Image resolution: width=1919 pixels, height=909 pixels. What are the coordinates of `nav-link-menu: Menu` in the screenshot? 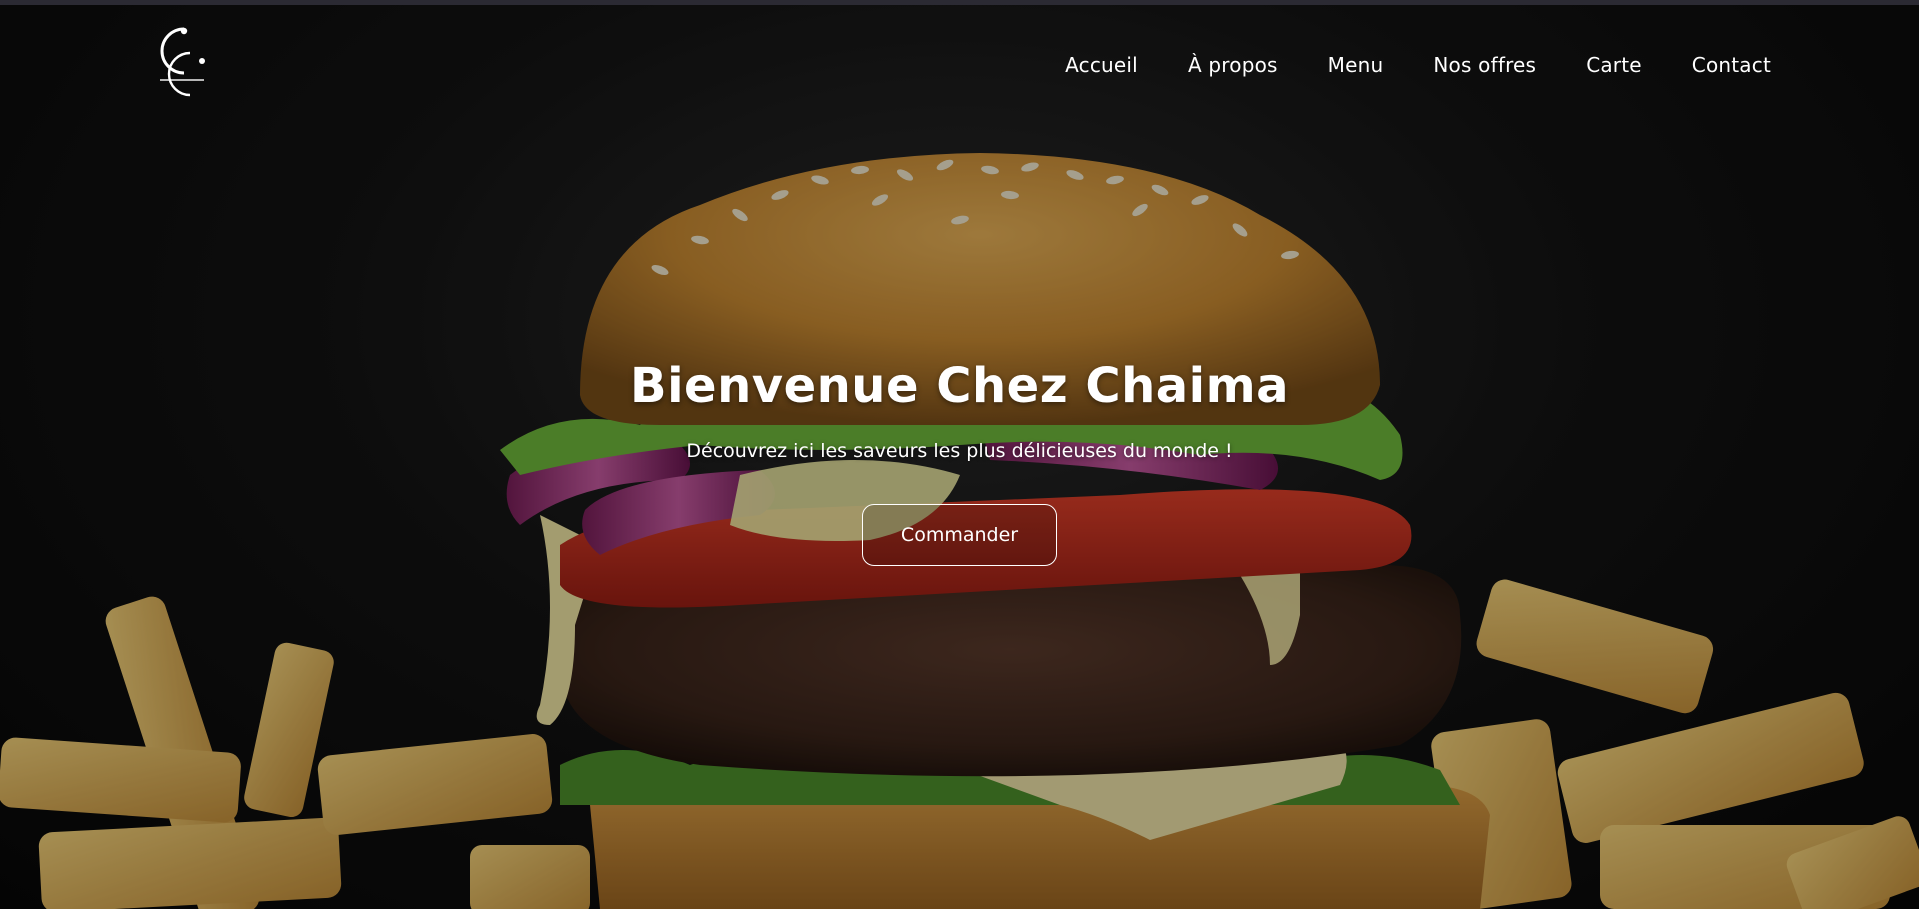 It's located at (1356, 65).